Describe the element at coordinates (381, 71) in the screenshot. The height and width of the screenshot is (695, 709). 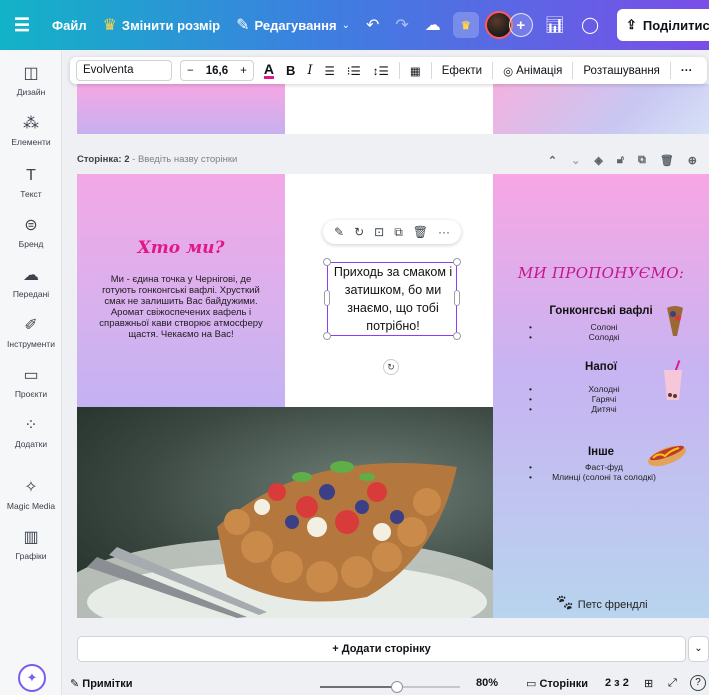
I see `spacing-button: ↕☰` at that location.